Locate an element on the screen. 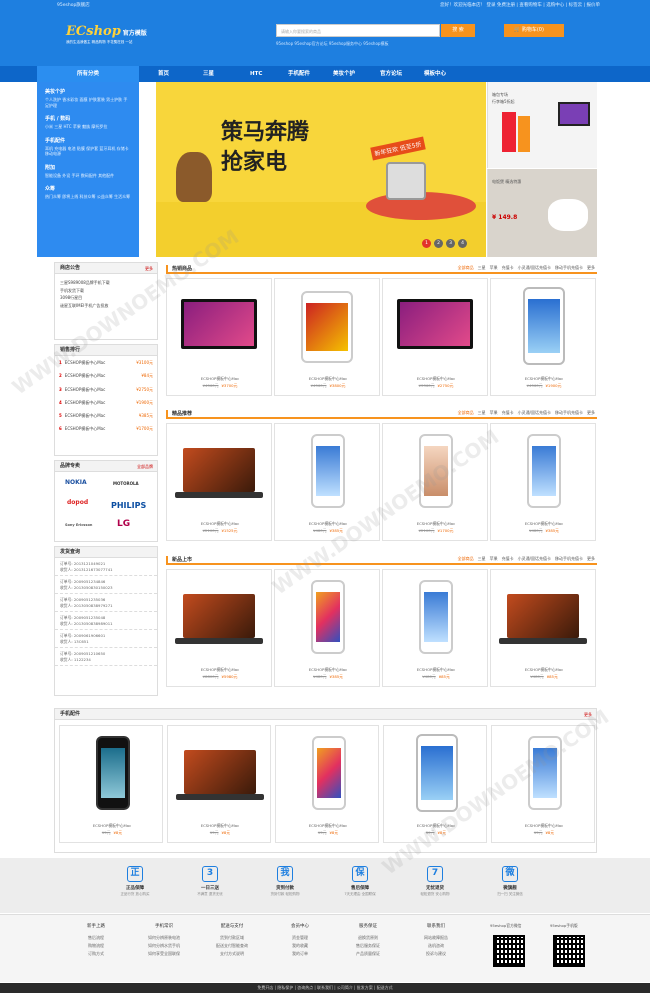 This screenshot has height=993, width=650. footer-link: 资金管理 is located at coordinates (300, 938).